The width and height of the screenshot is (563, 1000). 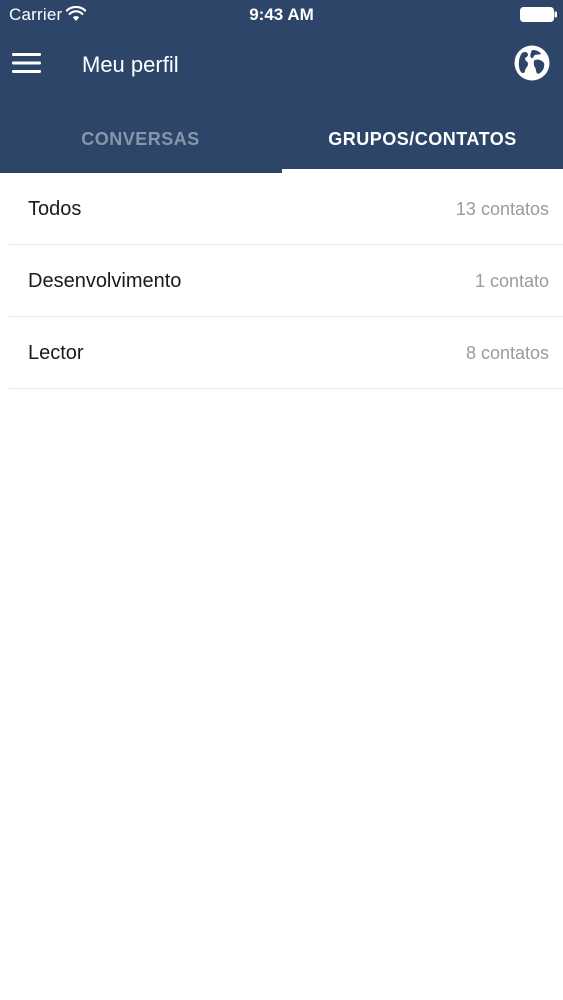 I want to click on battery-icon, so click(x=539, y=14).